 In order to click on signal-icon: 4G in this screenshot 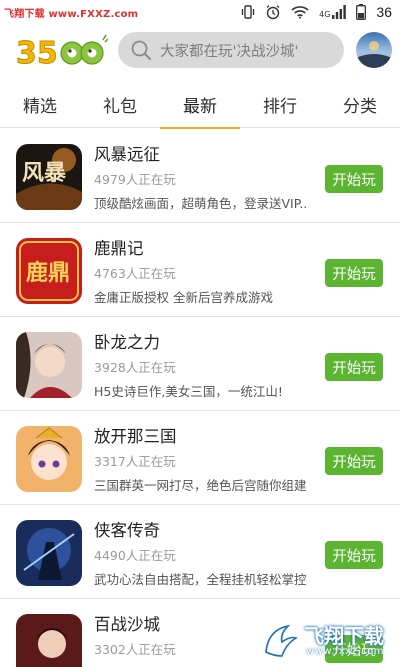, I will do `click(333, 12)`.